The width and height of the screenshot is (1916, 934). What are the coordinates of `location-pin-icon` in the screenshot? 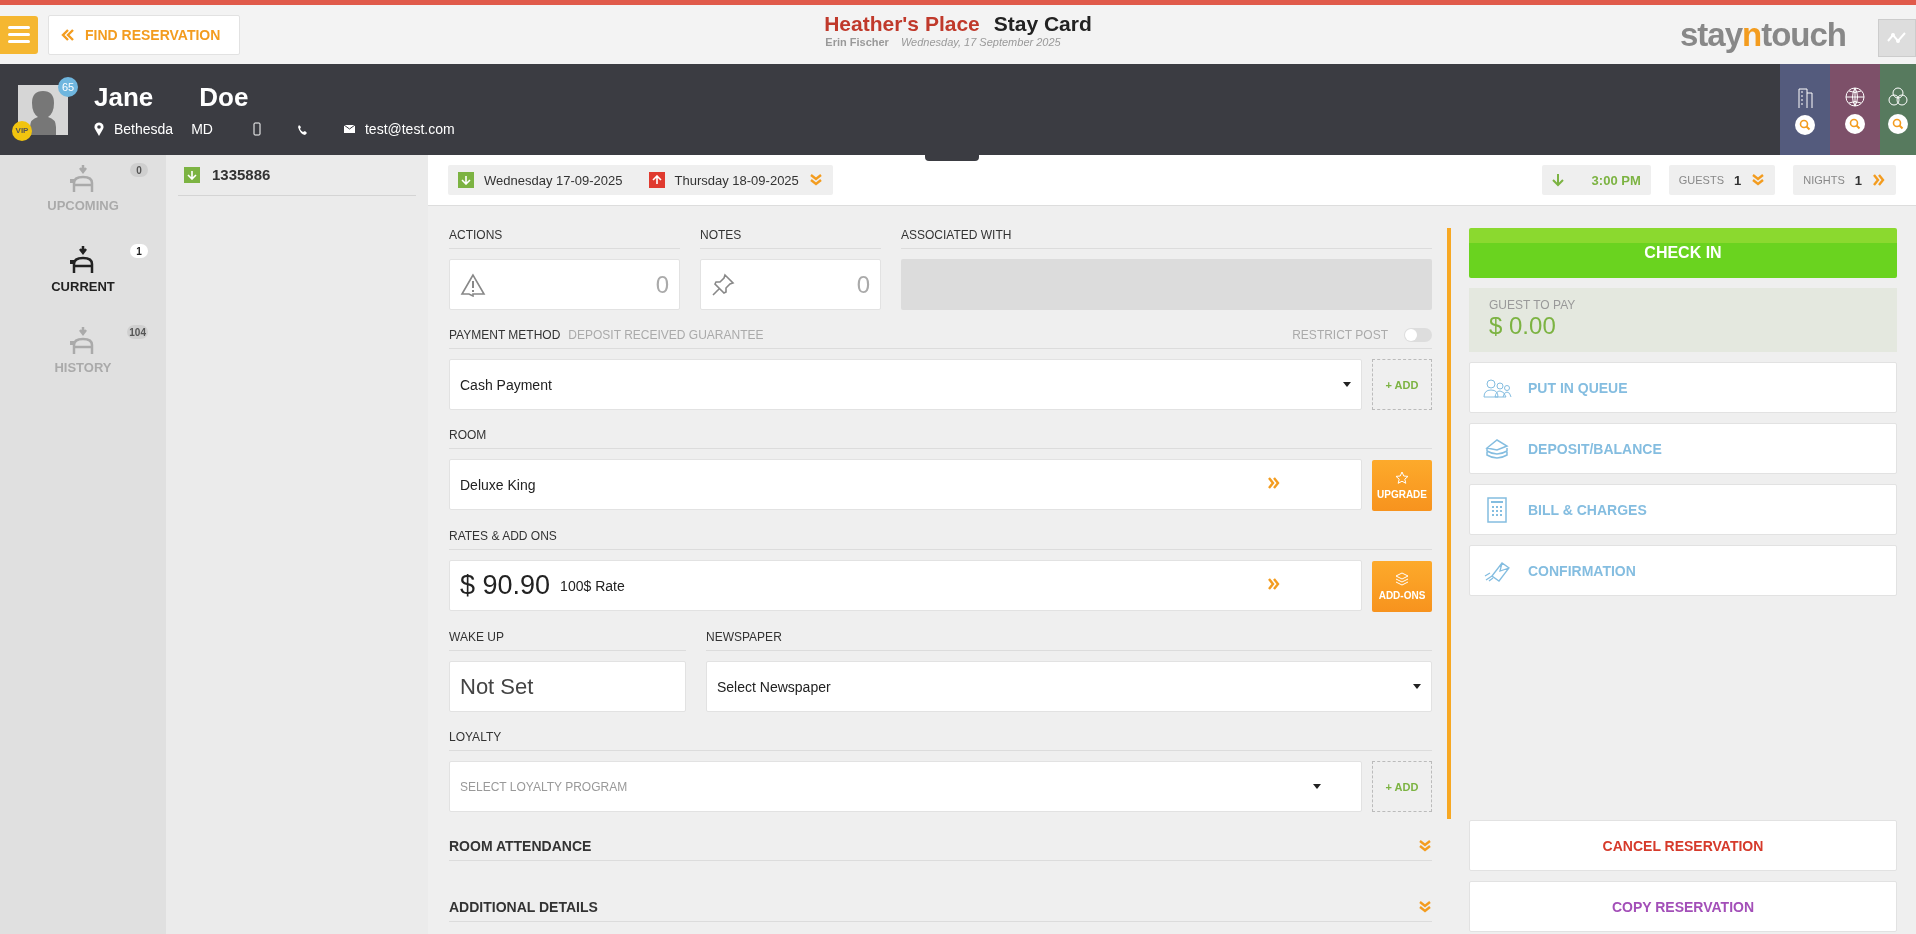 It's located at (99, 129).